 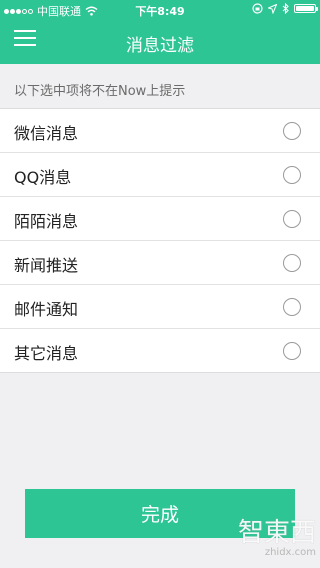 I want to click on battery-level, so click(x=305, y=8).